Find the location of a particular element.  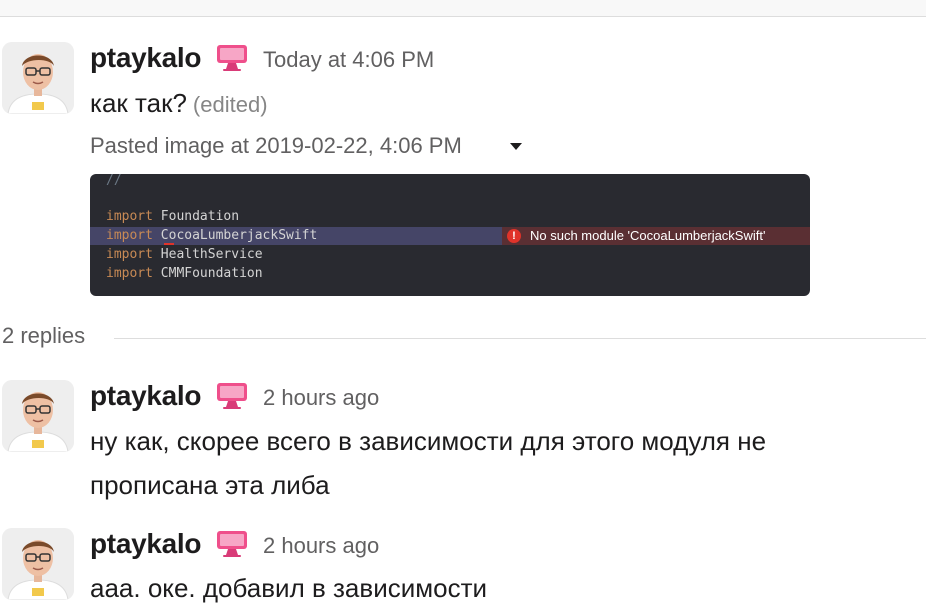

message-text-line: ааа. оке. добавил в зависимости is located at coordinates (289, 588).